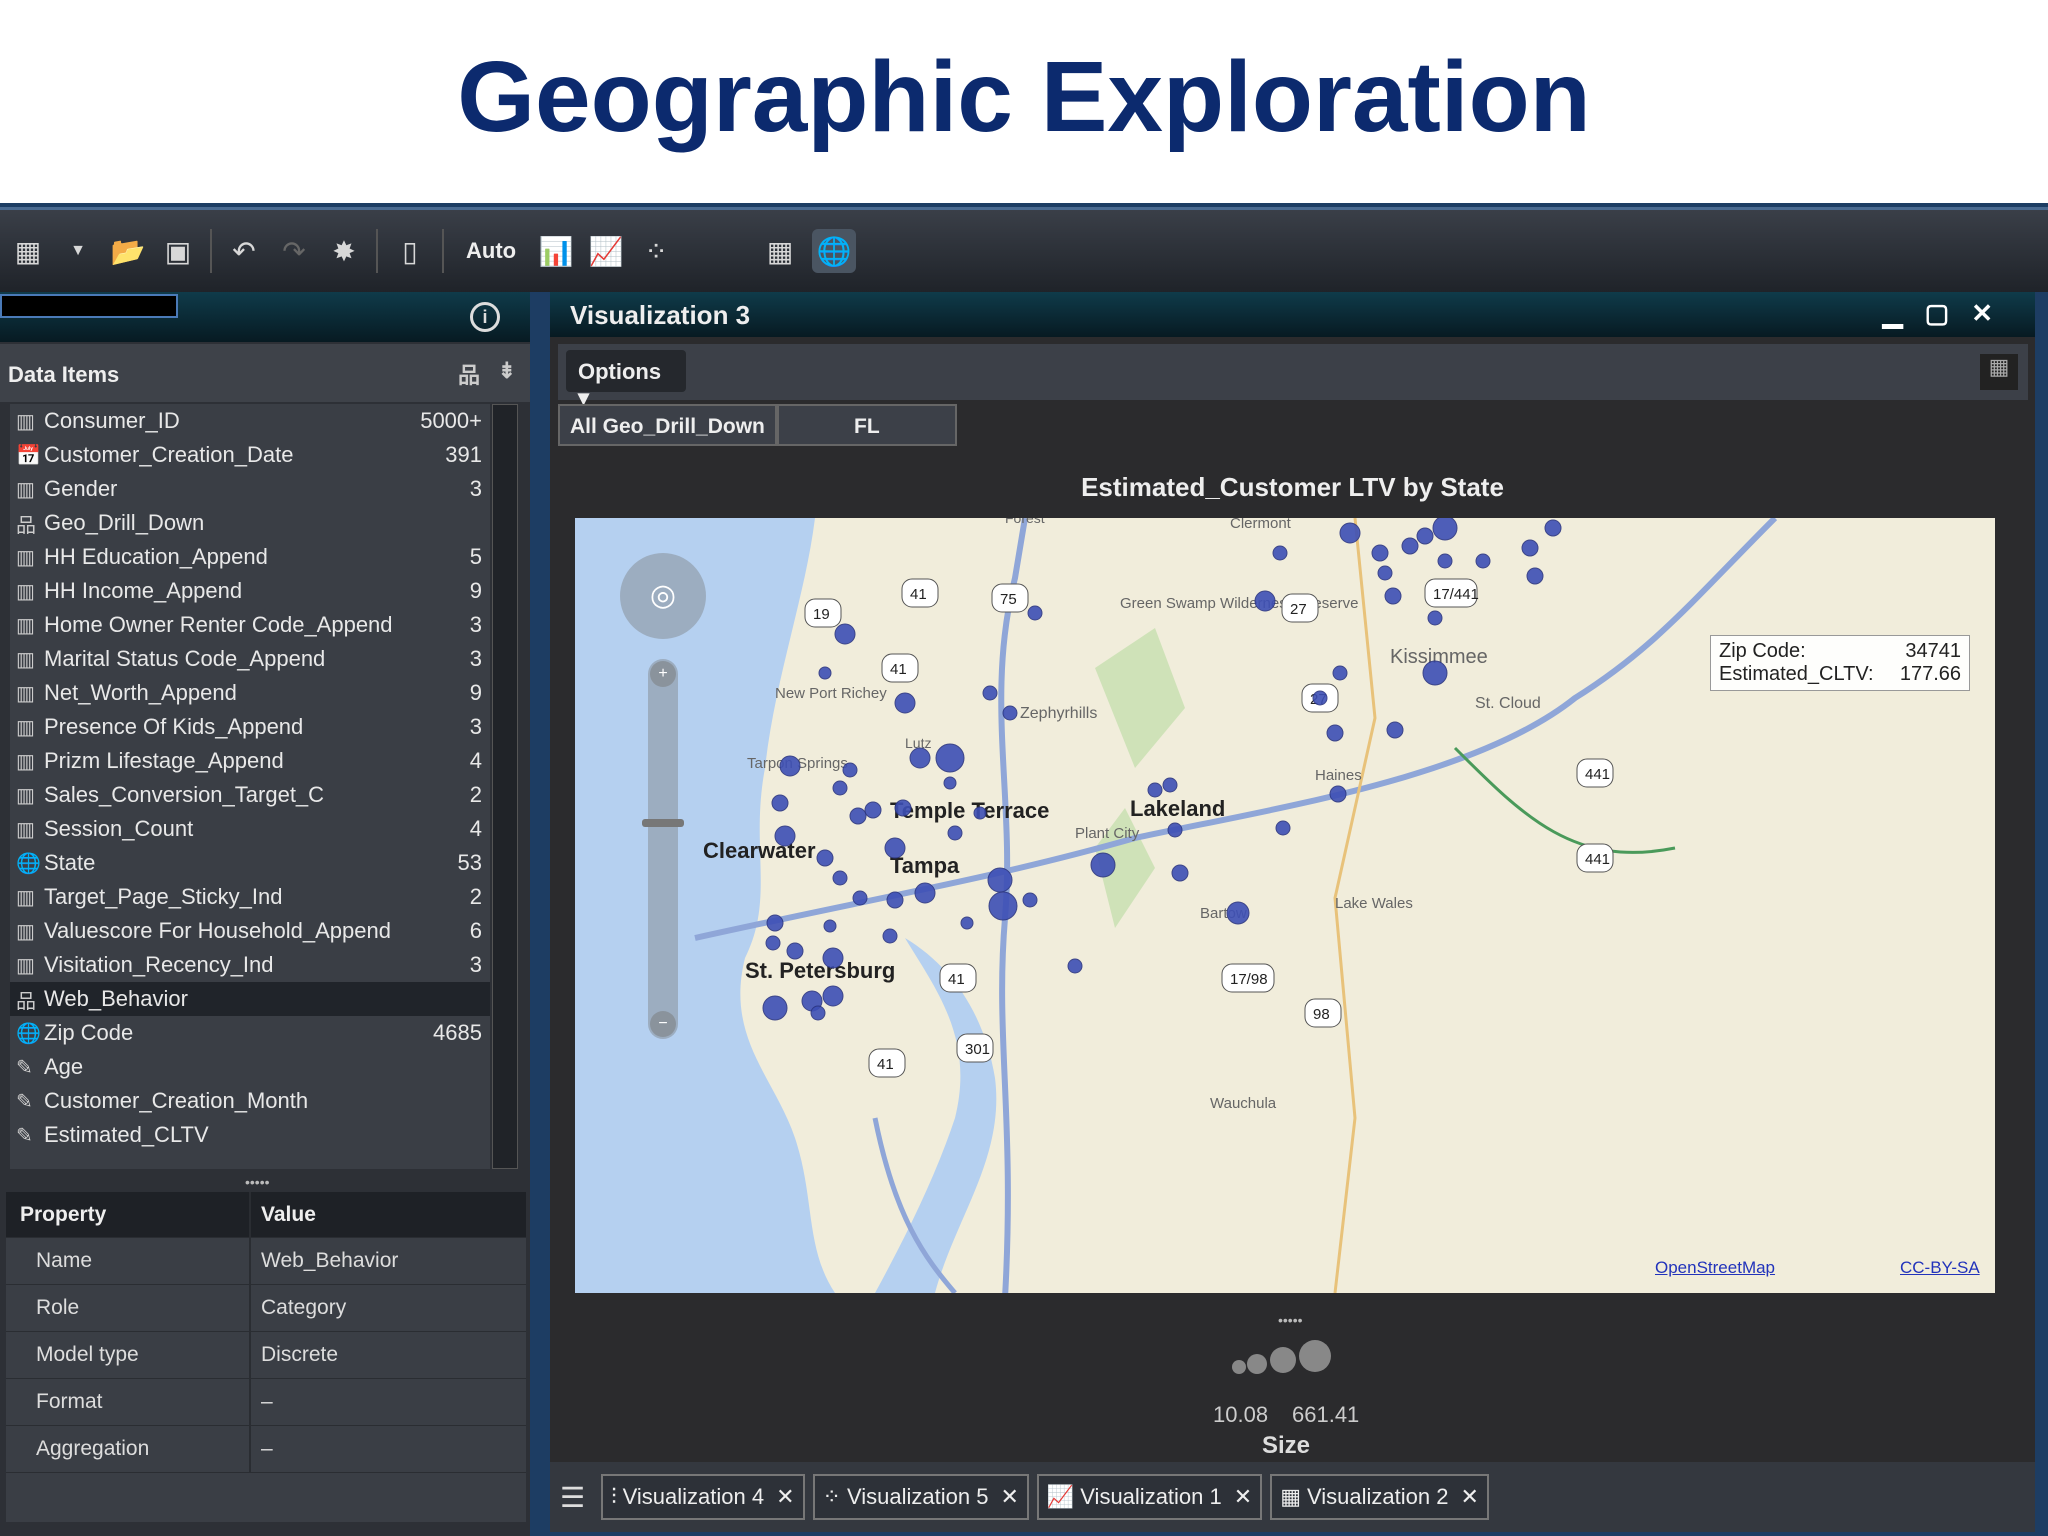  Describe the element at coordinates (250, 625) in the screenshot. I see `data-item: ▥ Home Owner Renter Code_Append 3` at that location.